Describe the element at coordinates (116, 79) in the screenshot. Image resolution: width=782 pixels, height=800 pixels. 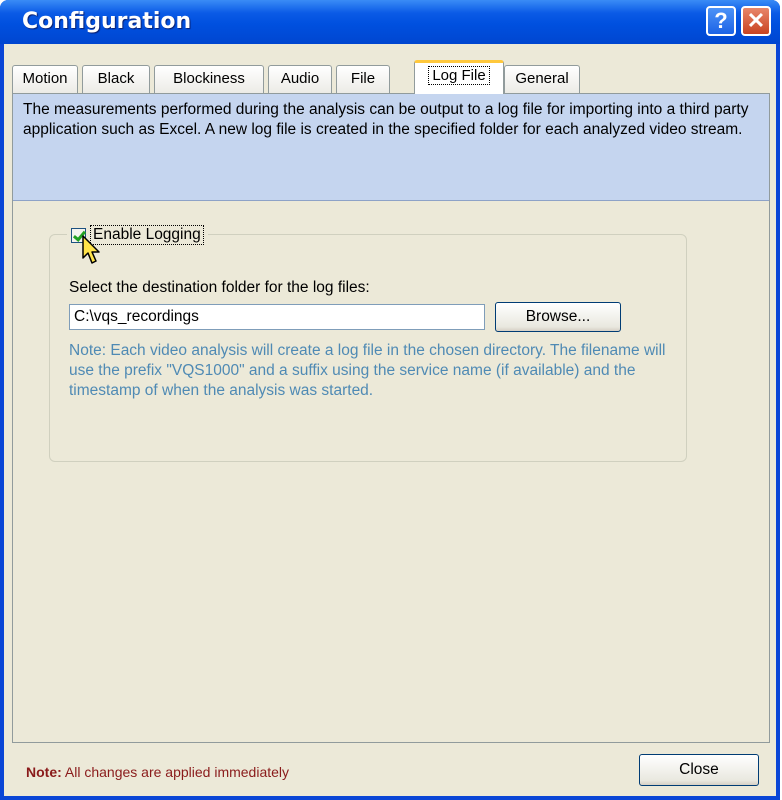
I see `tab-black: Black` at that location.